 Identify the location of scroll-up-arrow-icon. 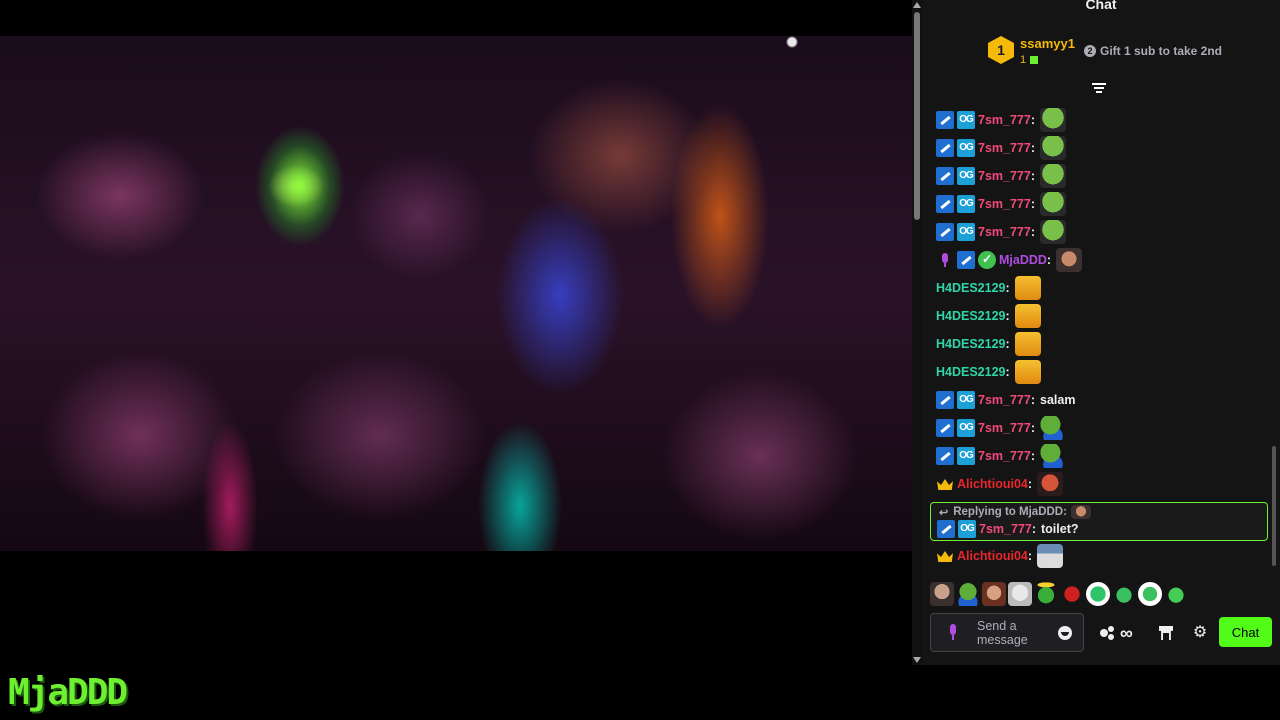
(917, 5).